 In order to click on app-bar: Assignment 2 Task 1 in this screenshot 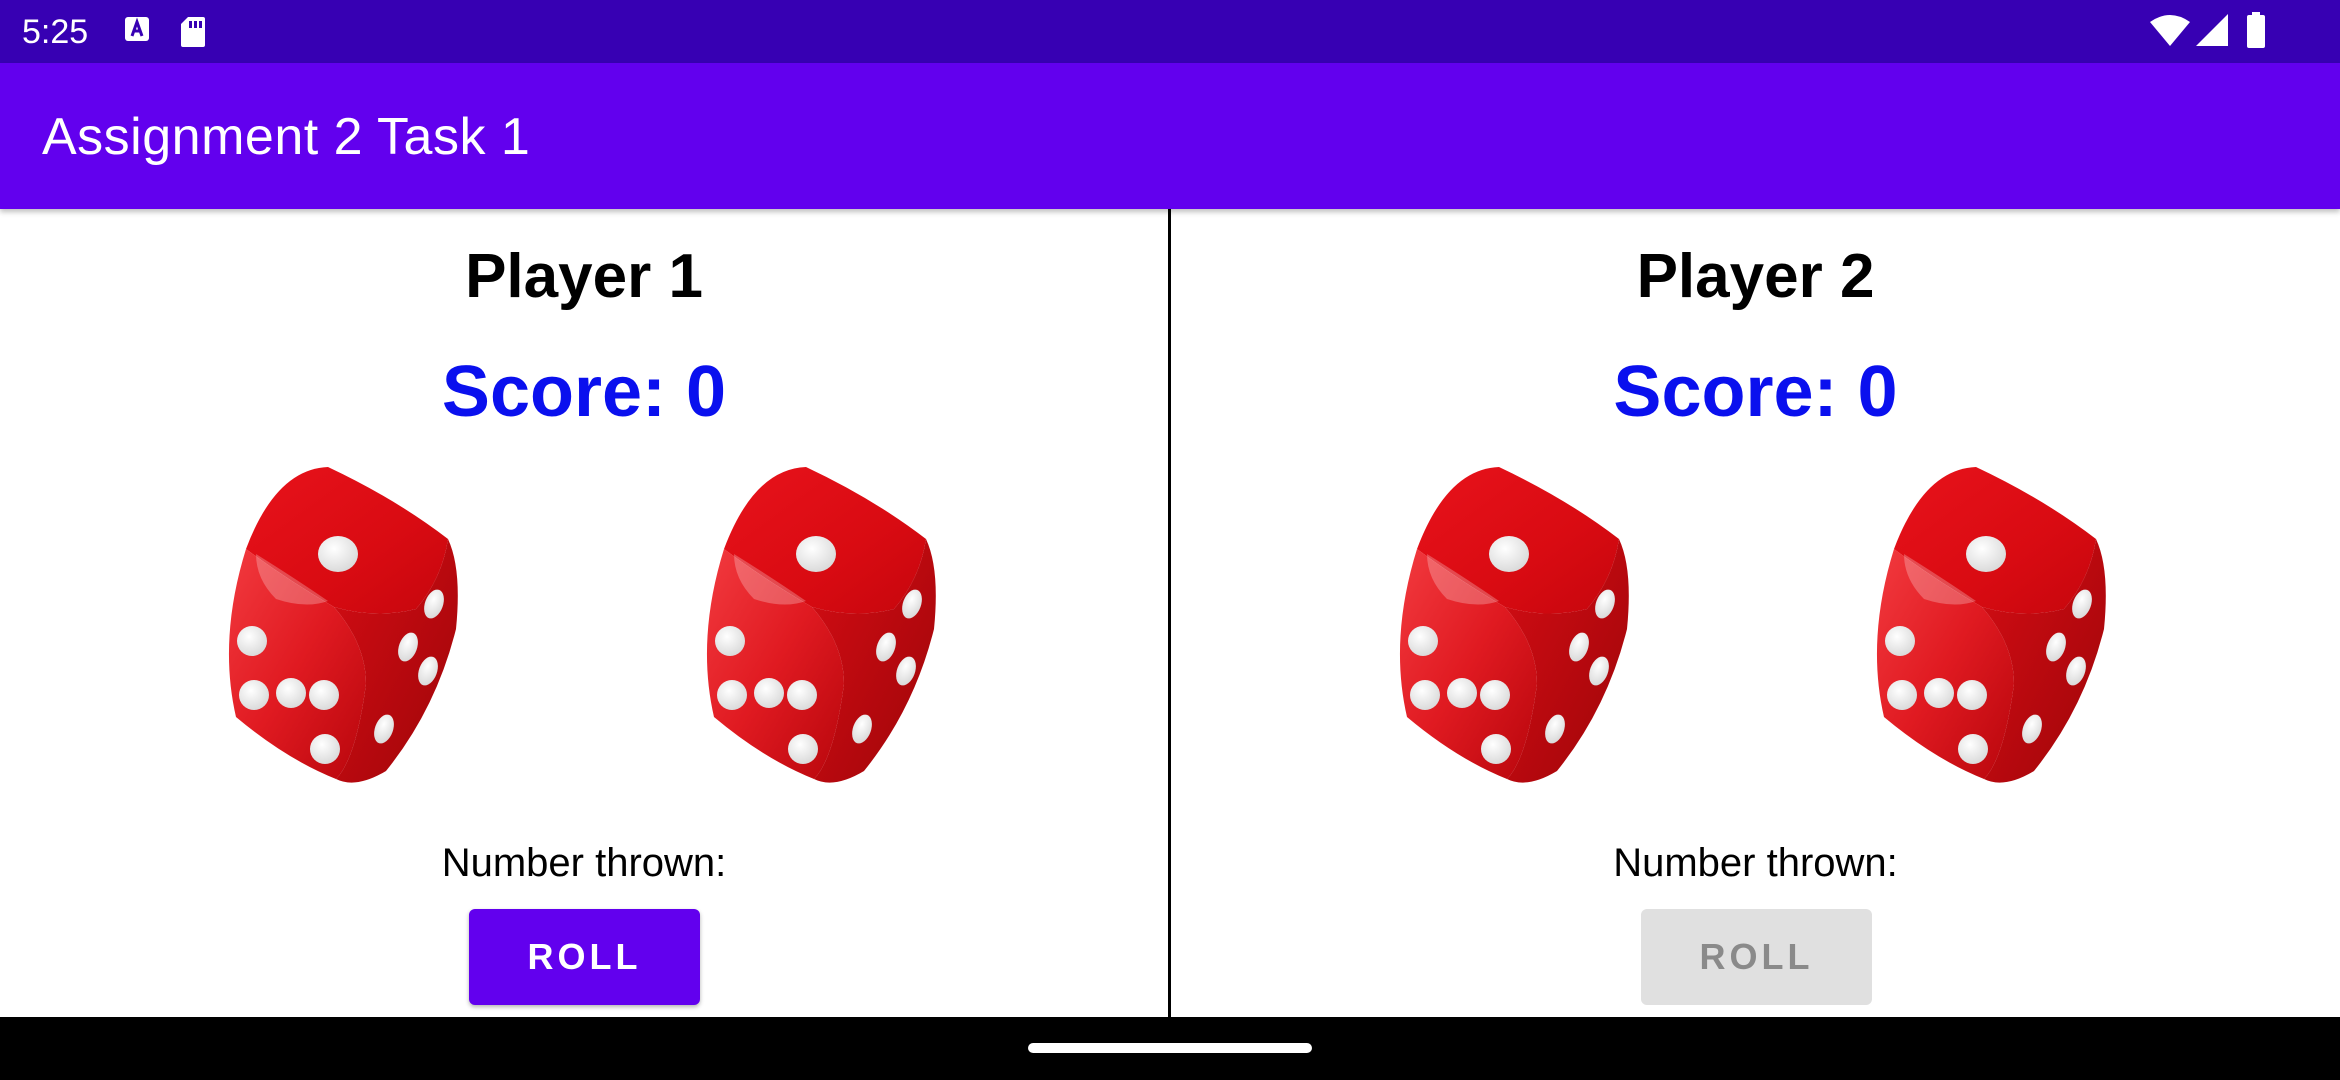, I will do `click(1170, 136)`.